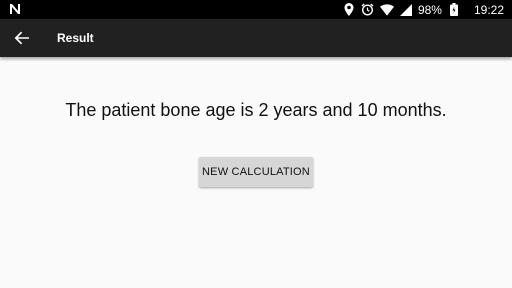  I want to click on status-icons: 98% 19:22, so click(423, 9).